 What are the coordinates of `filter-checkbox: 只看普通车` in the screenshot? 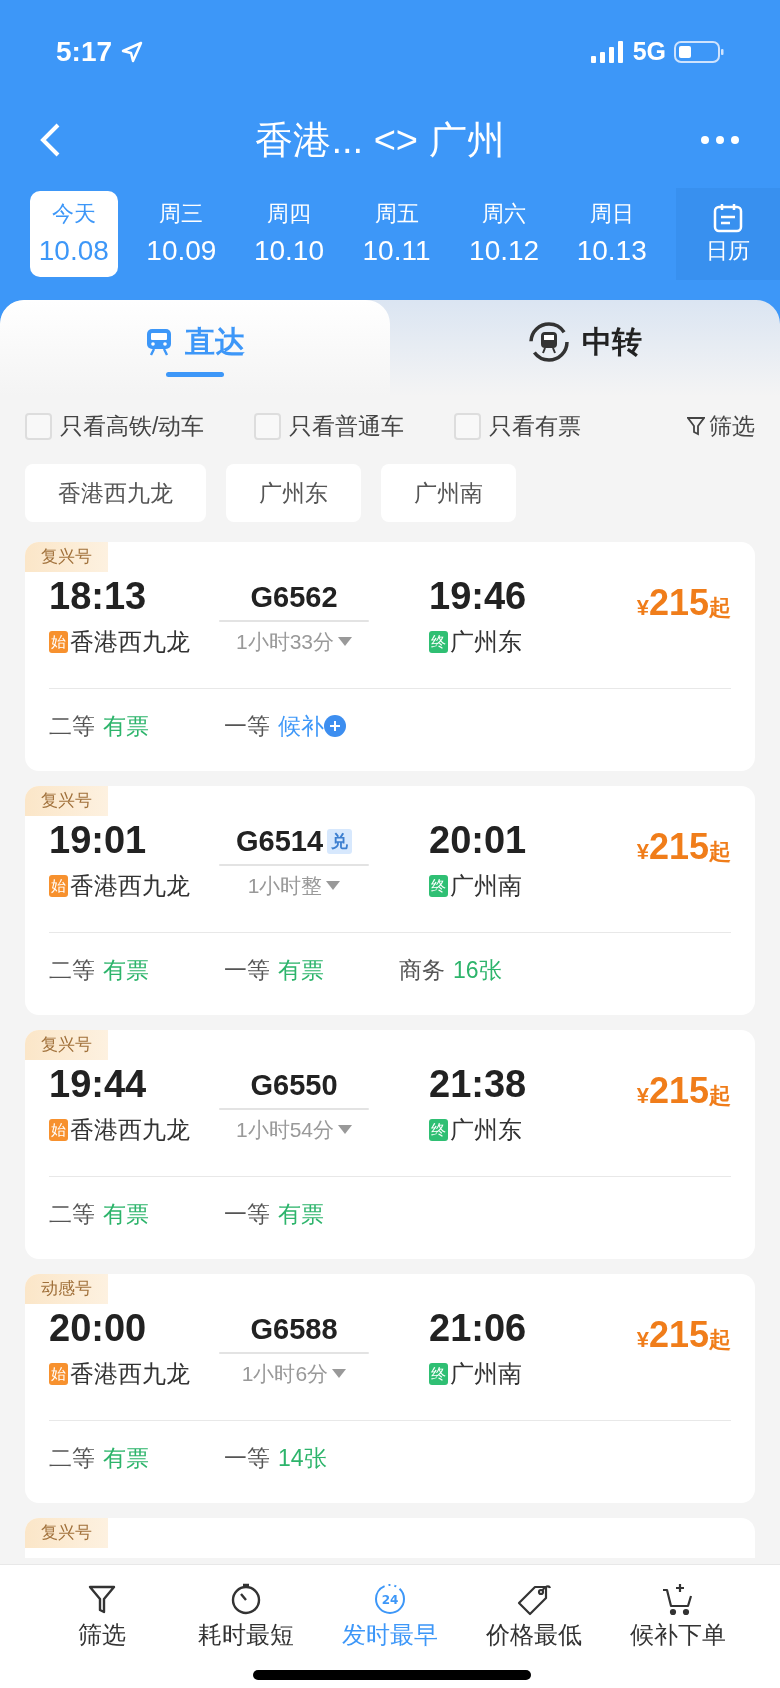 It's located at (329, 426).